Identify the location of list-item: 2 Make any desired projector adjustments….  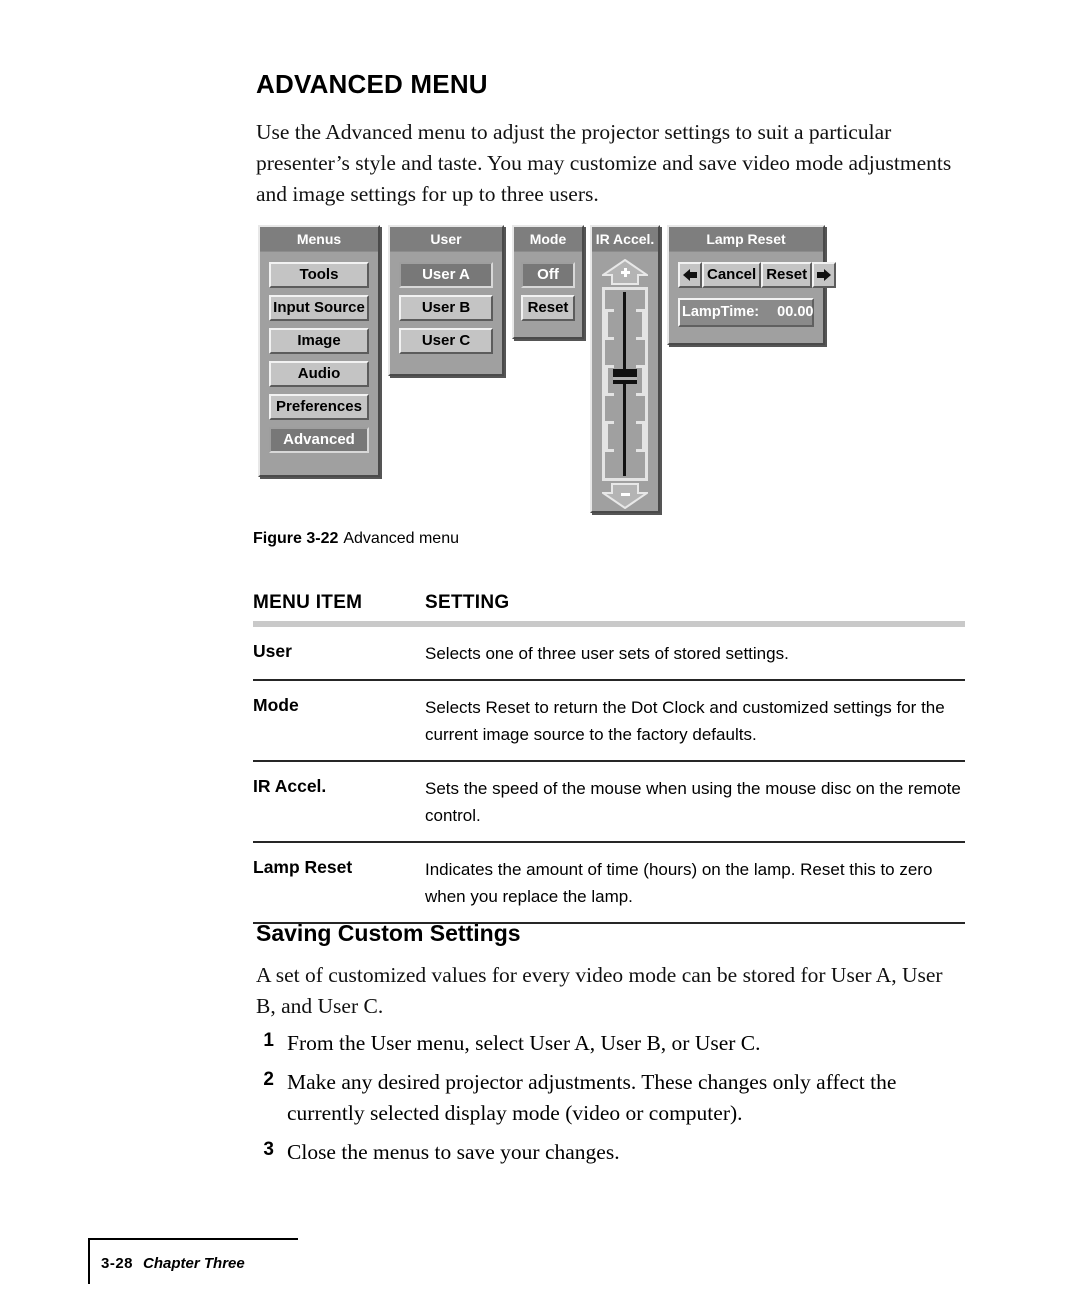
(601, 1098).